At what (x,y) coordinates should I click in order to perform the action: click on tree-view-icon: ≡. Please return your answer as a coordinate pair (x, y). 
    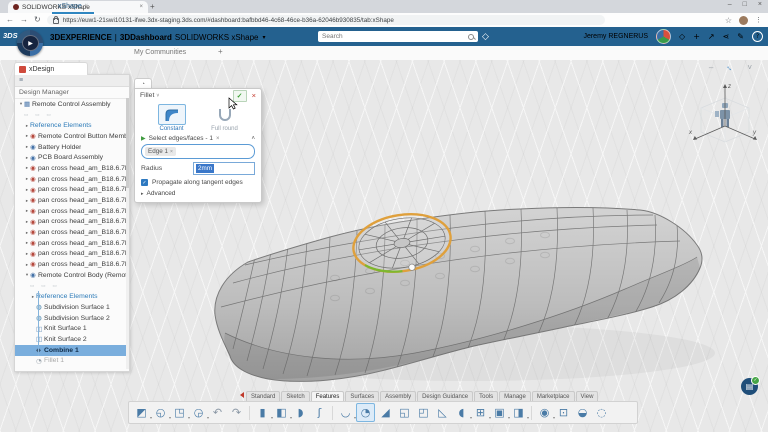
    Looking at the image, I should click on (21, 80).